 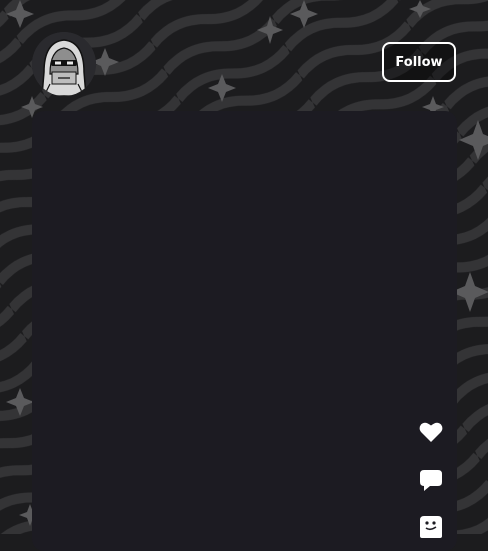 I want to click on share-face-icon, so click(x=431, y=527).